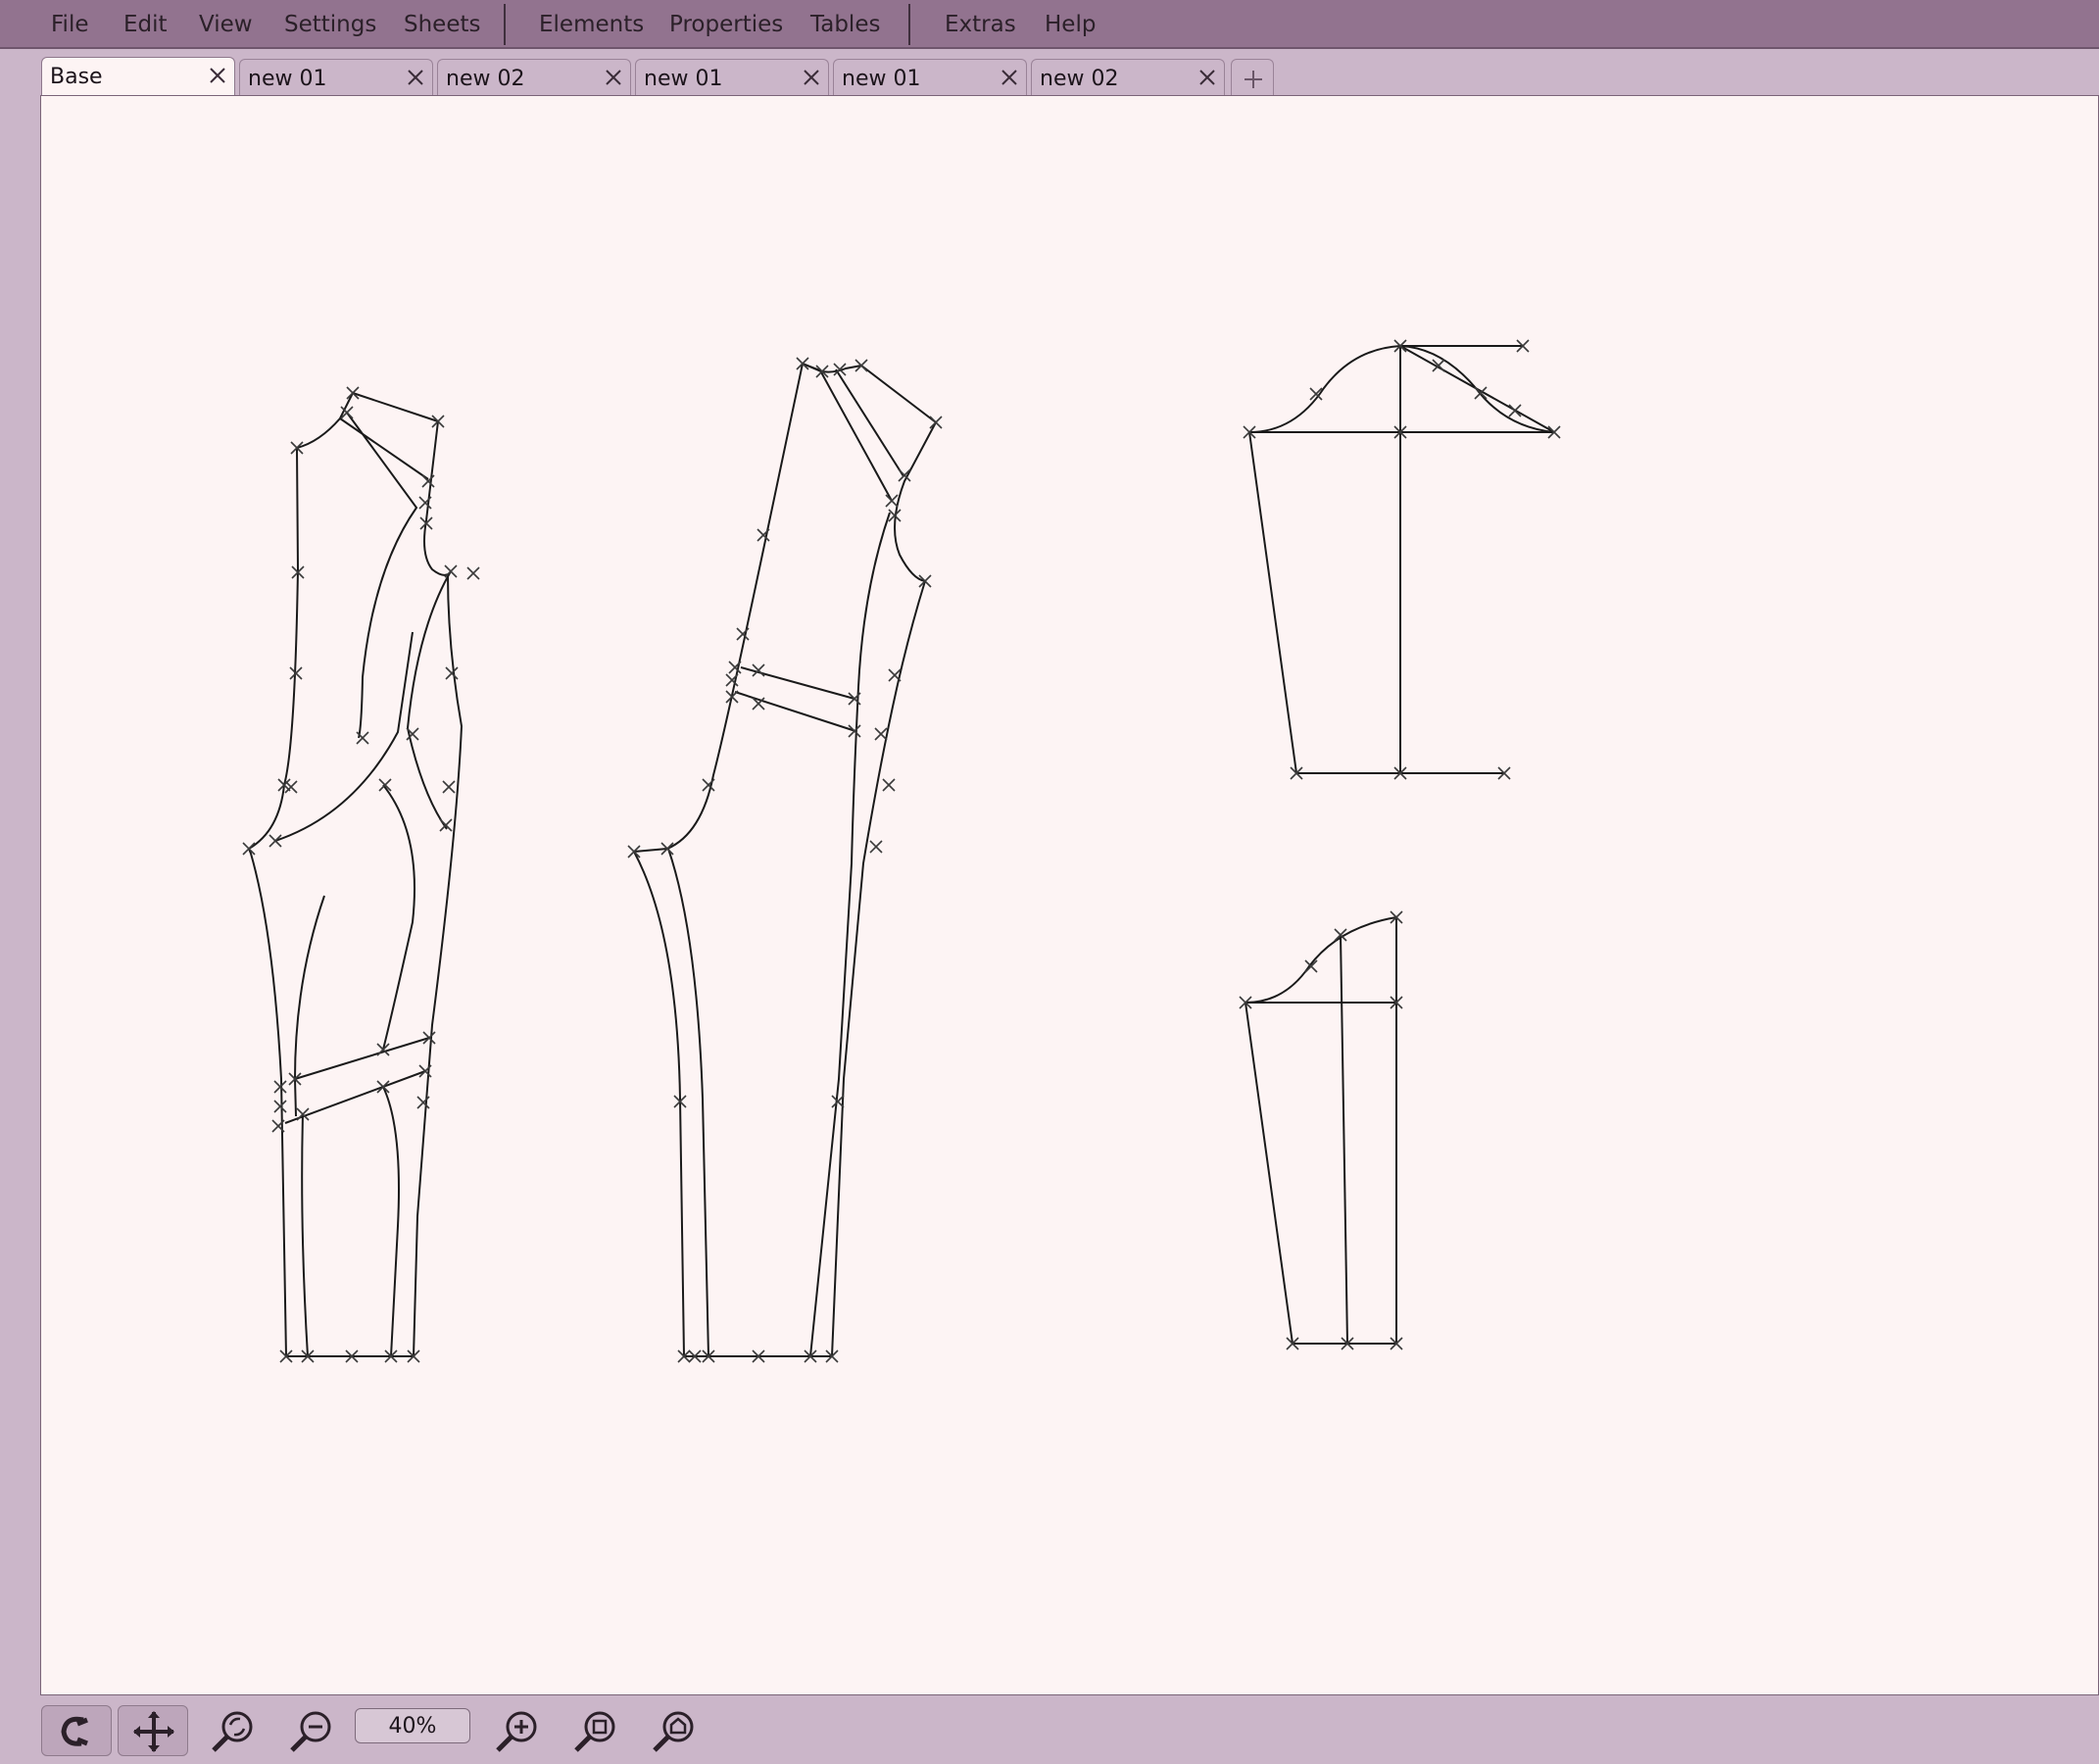  I want to click on menu-sheets: Sheets, so click(442, 23).